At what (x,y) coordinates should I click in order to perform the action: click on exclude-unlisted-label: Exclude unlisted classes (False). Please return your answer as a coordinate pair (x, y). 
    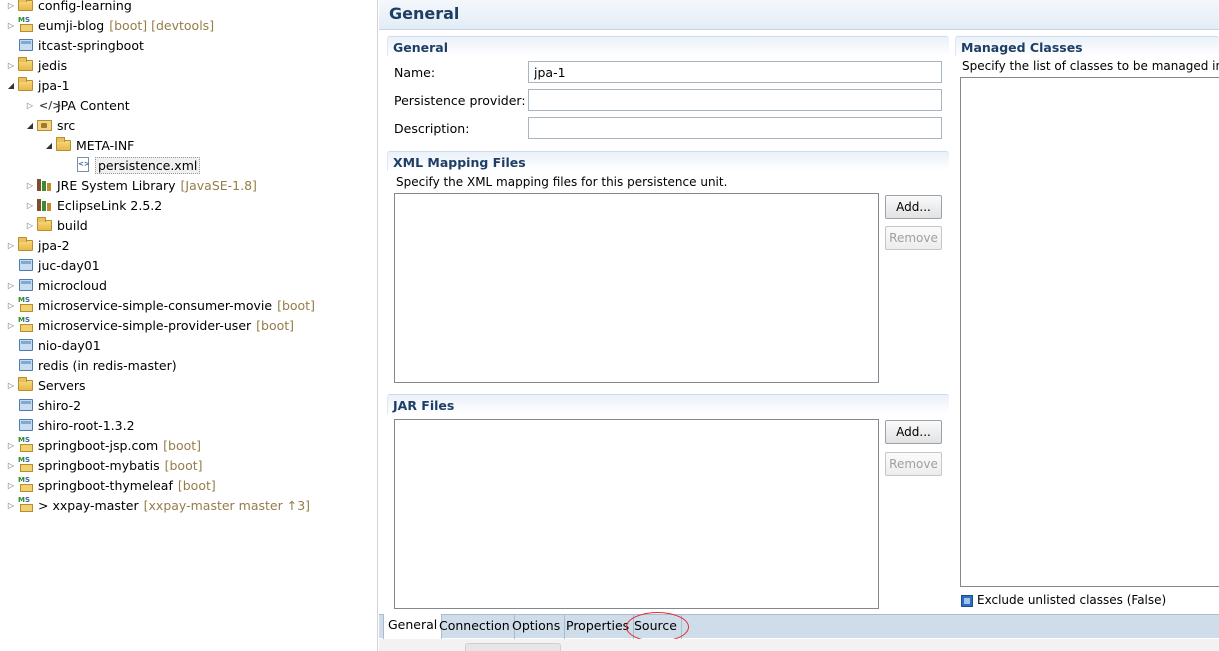
    Looking at the image, I should click on (1072, 600).